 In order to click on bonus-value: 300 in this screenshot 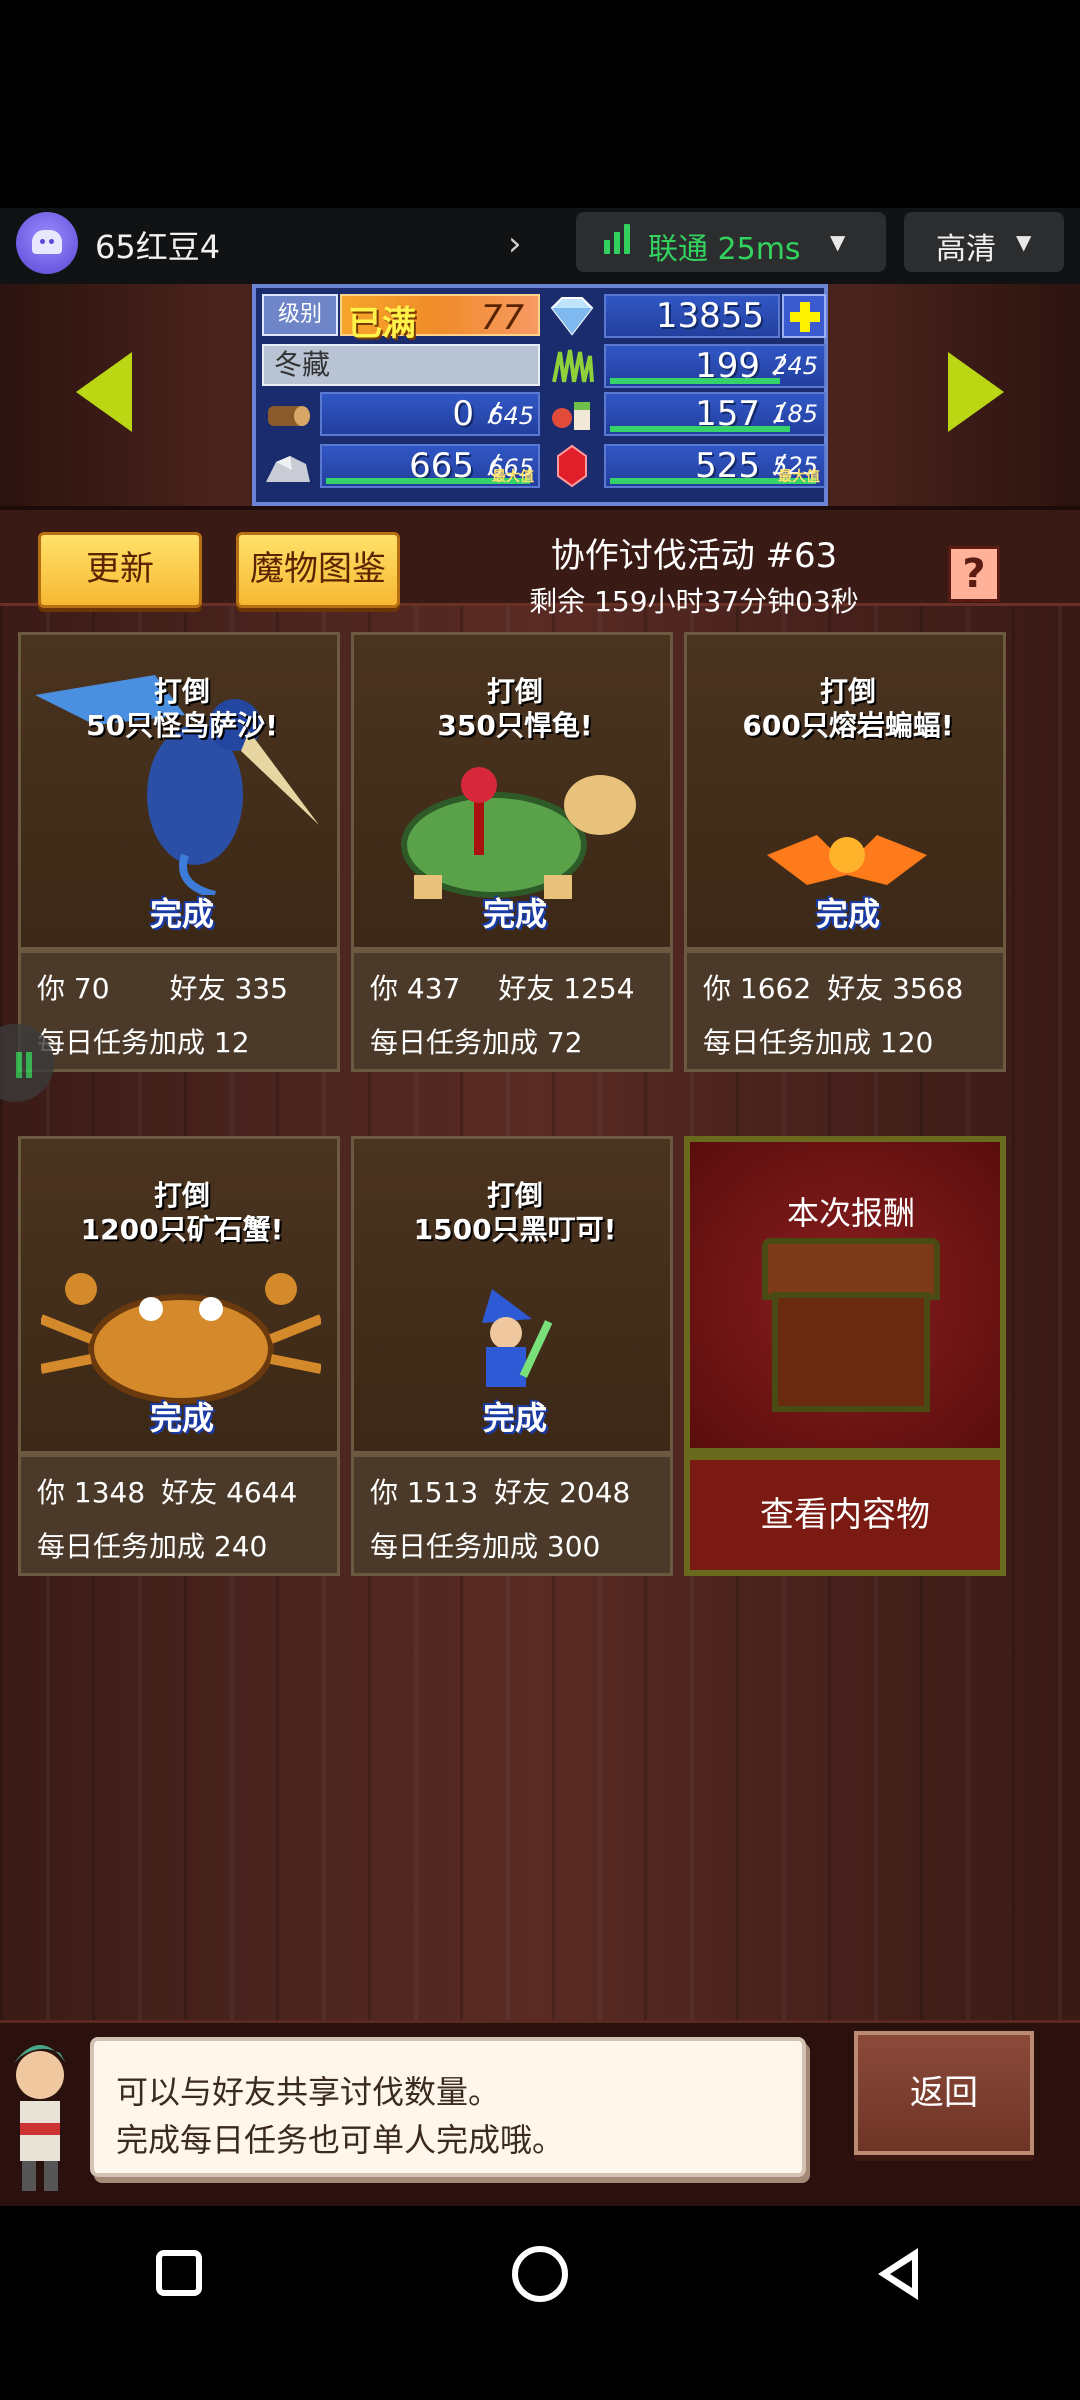, I will do `click(573, 1546)`.